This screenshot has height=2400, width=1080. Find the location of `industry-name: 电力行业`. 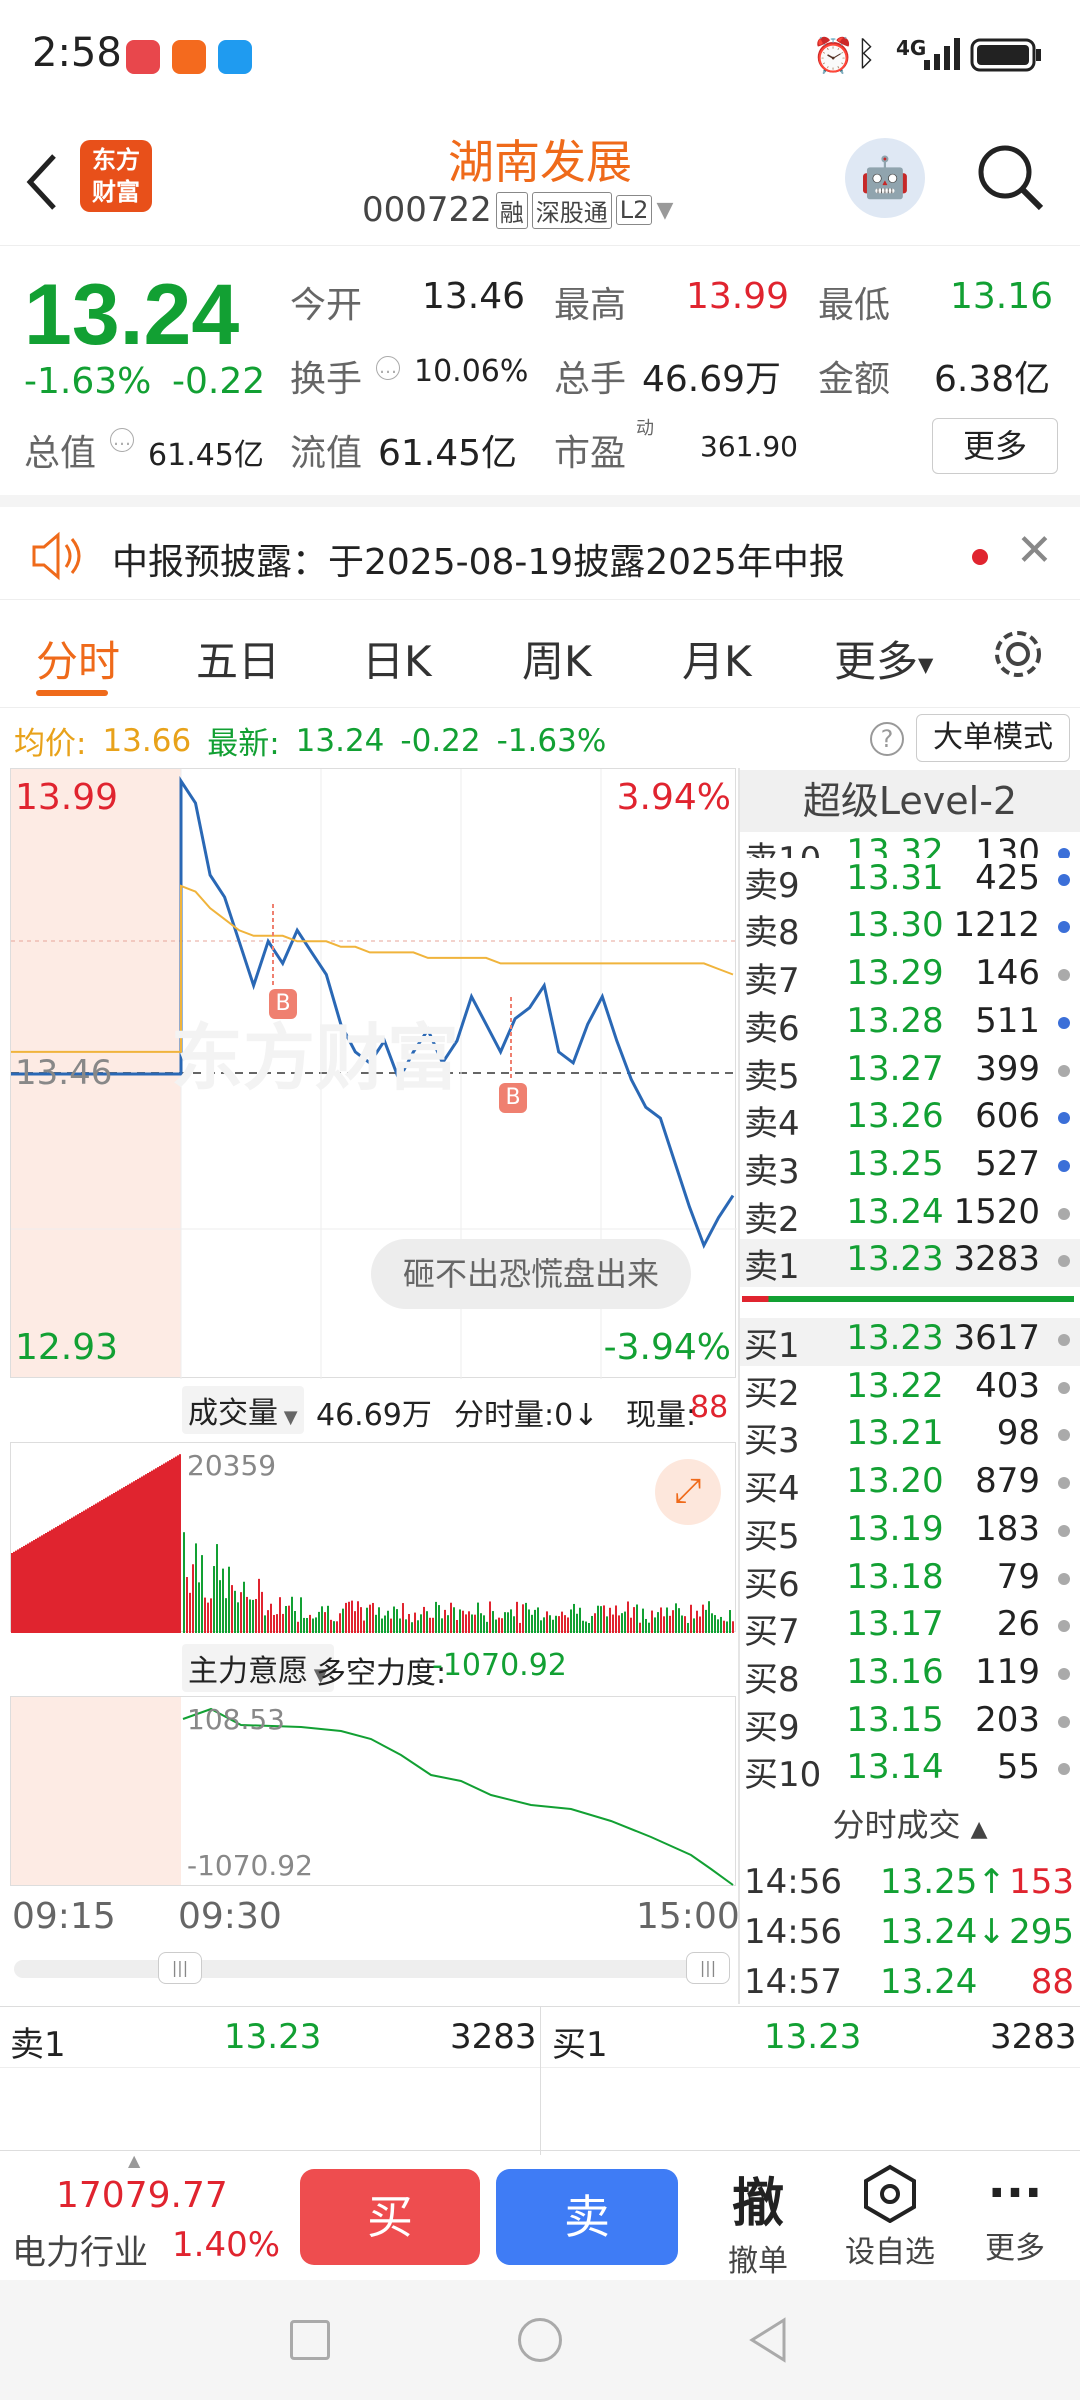

industry-name: 电力行业 is located at coordinates (80, 2249).